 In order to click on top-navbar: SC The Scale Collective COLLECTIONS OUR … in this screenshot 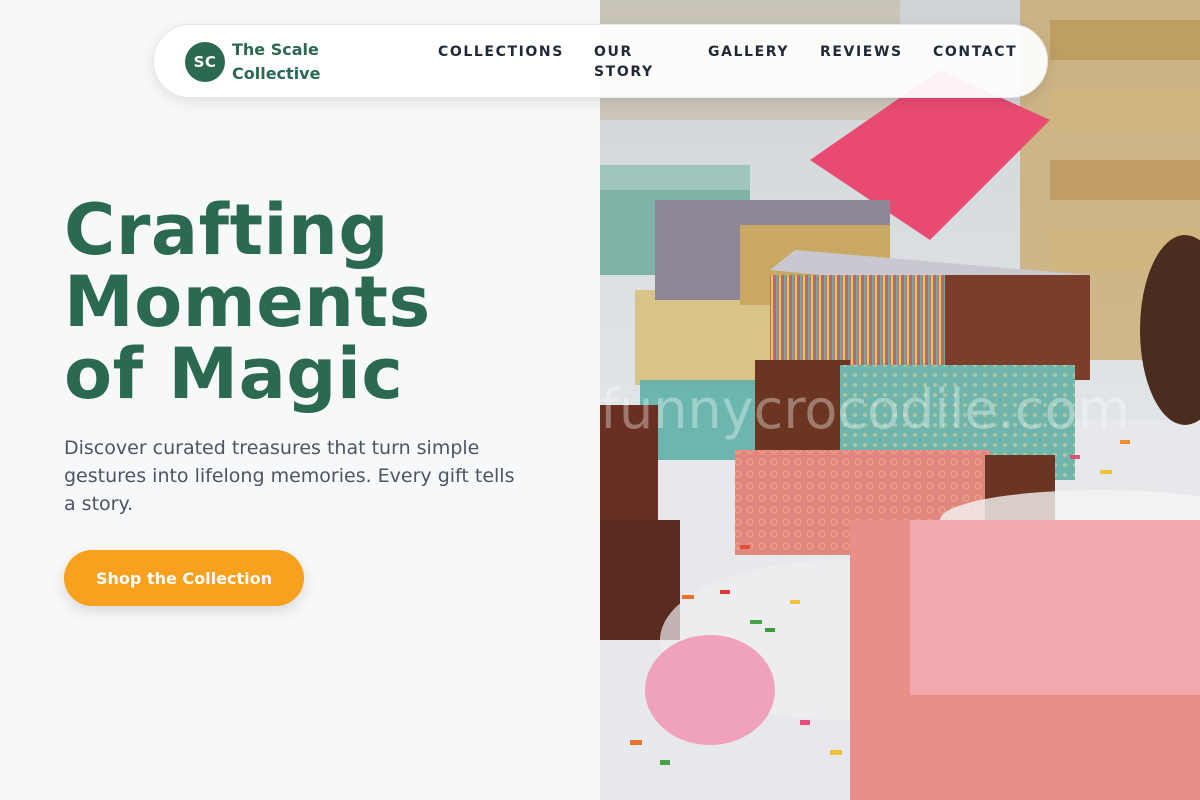, I will do `click(600, 61)`.